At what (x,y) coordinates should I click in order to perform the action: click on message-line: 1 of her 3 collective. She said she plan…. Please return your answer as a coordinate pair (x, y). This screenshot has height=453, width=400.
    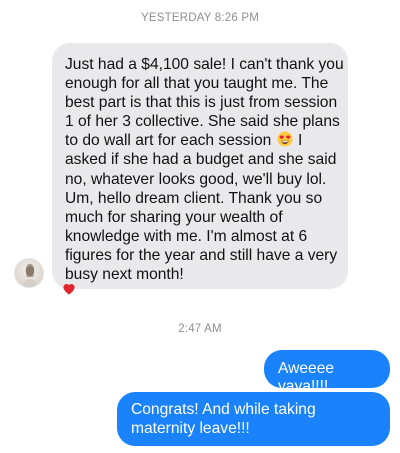
    Looking at the image, I should click on (202, 122).